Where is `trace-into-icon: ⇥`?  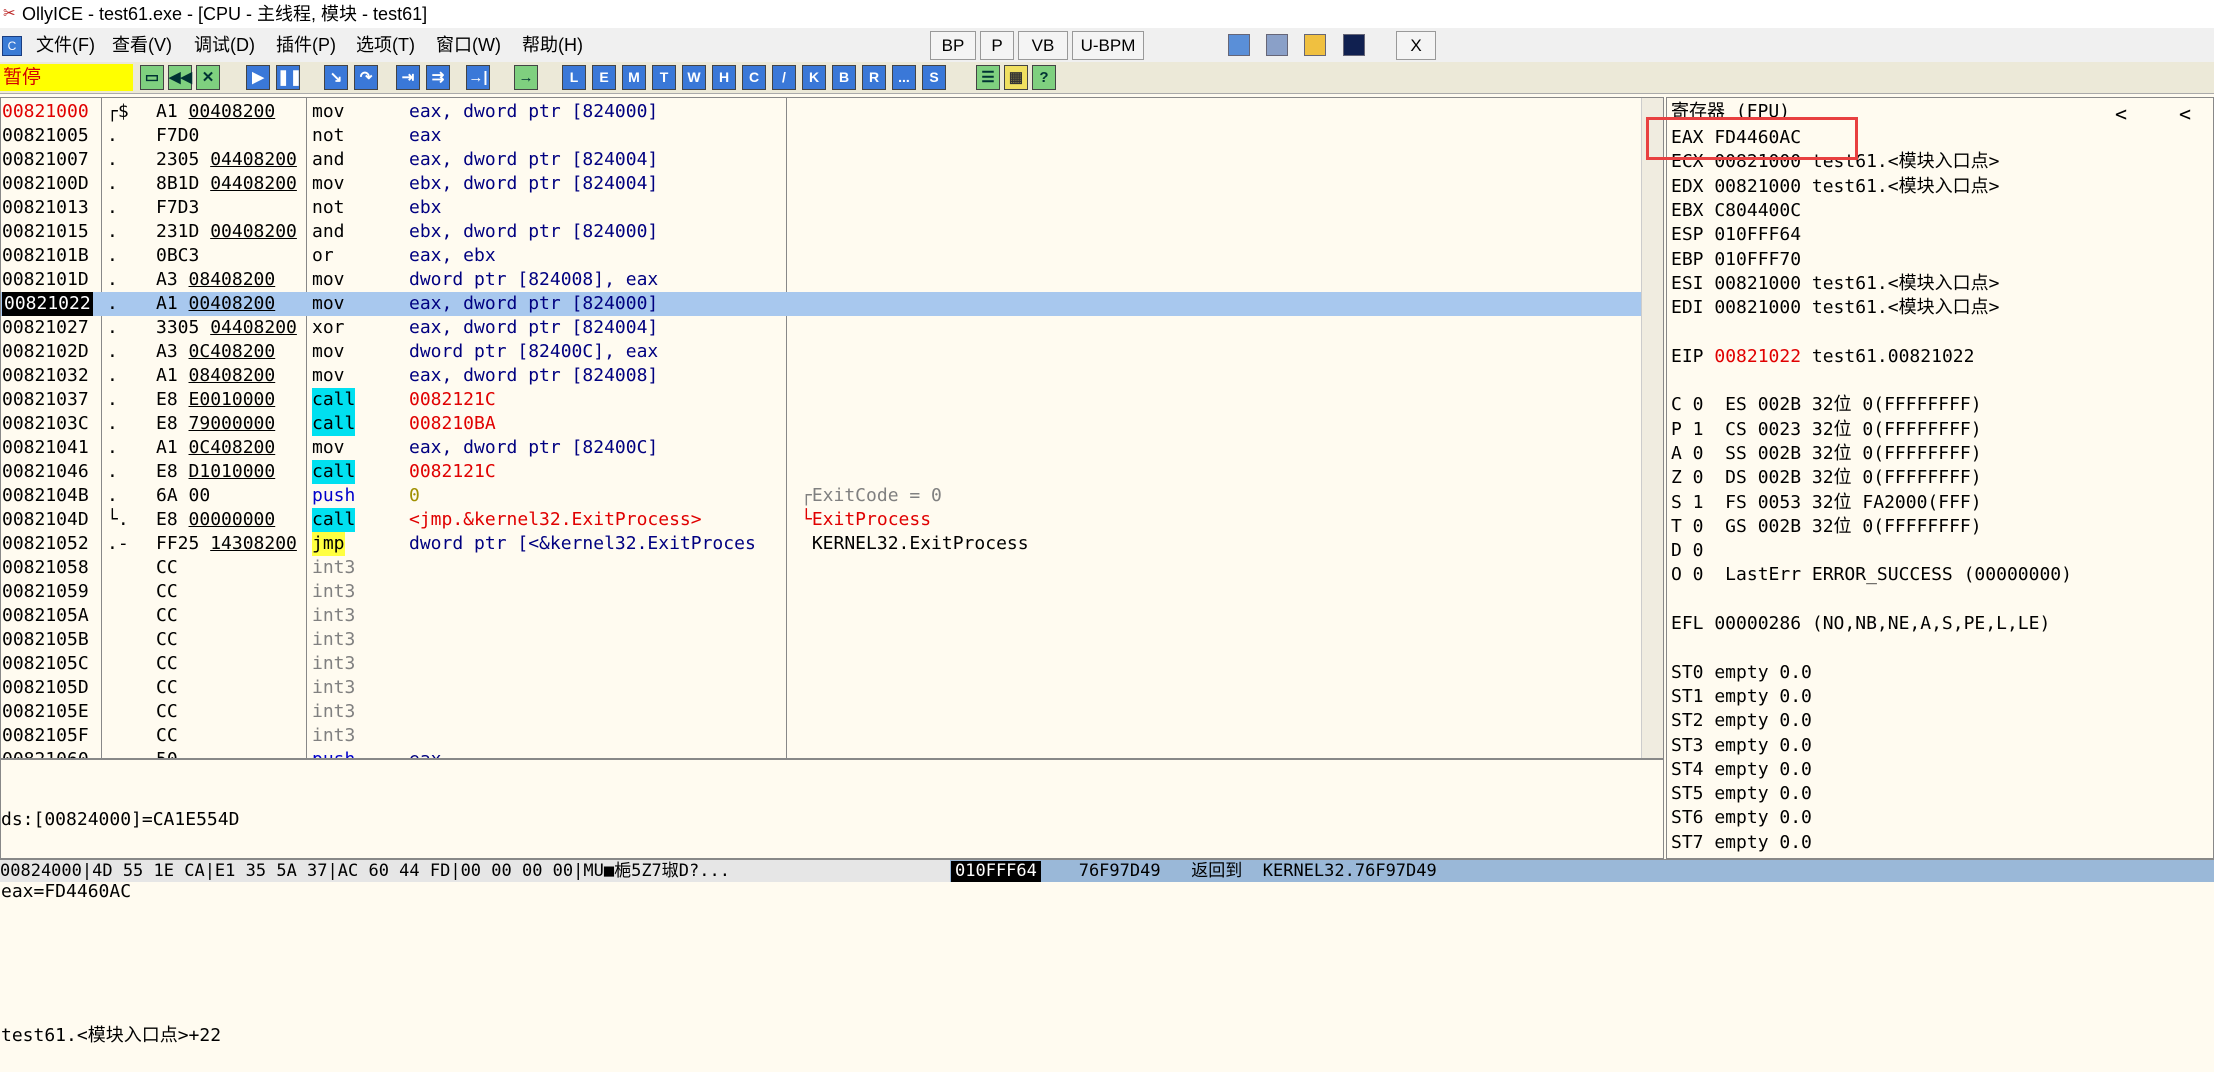
trace-into-icon: ⇥ is located at coordinates (408, 77).